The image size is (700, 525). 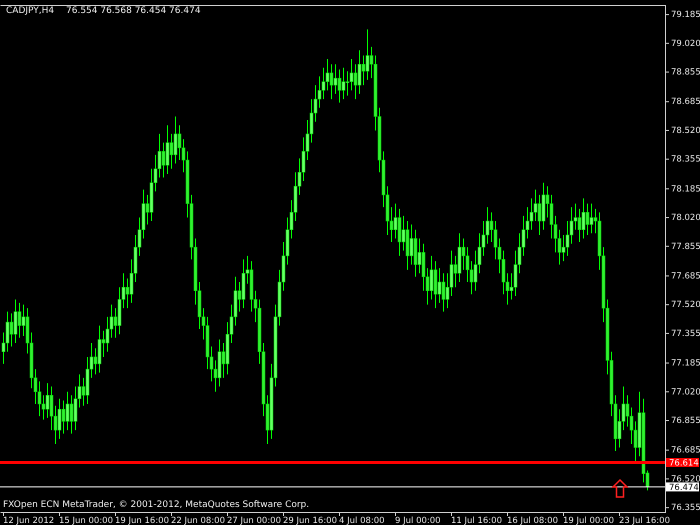 What do you see at coordinates (685, 392) in the screenshot?
I see `price-tick-label: 77.020` at bounding box center [685, 392].